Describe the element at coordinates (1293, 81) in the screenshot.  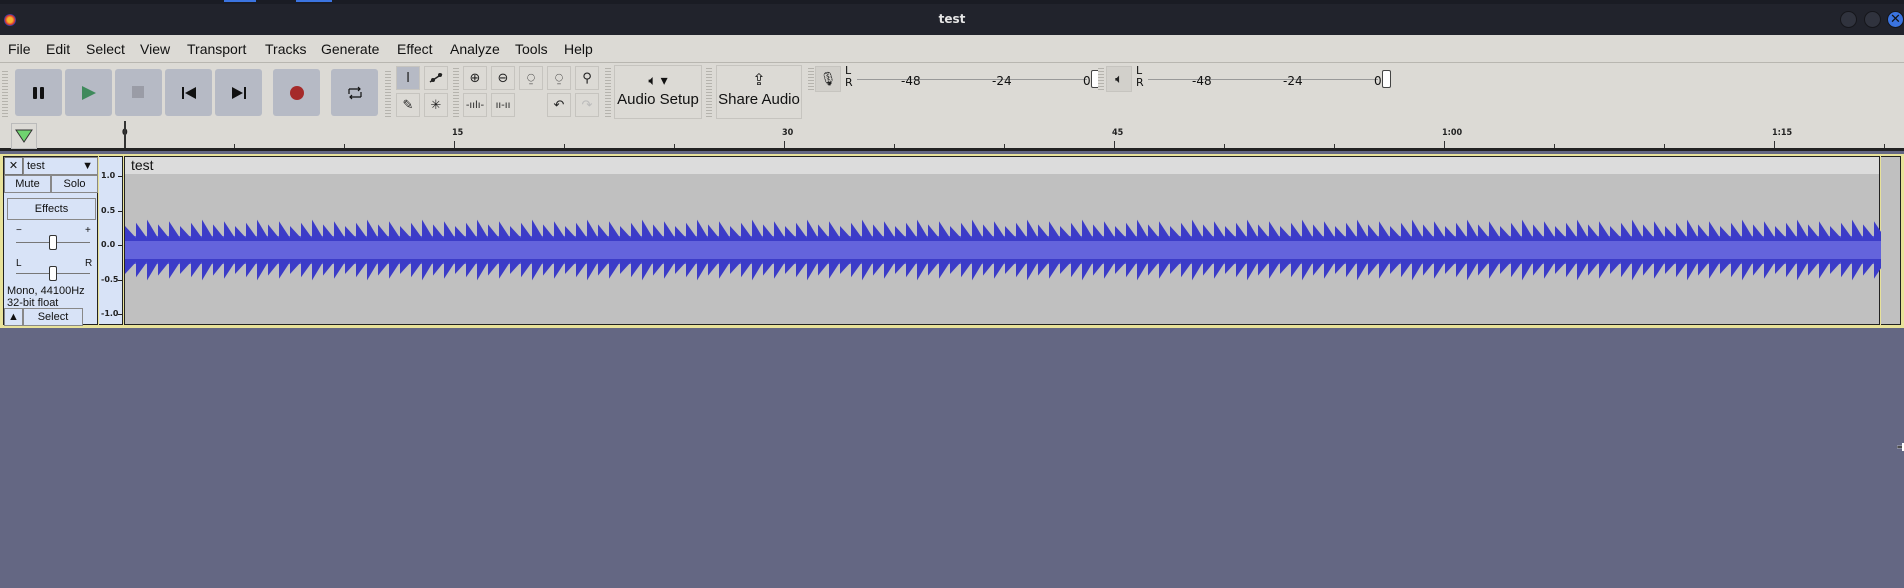
I see `meter-label: -24` at that location.